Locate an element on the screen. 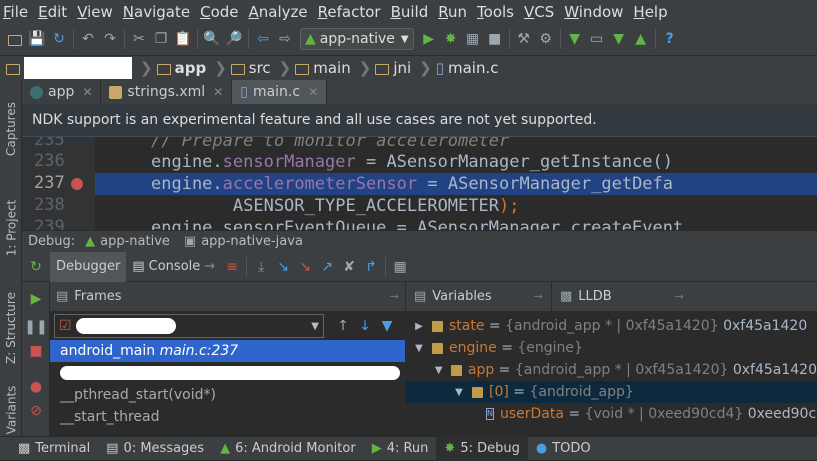 The width and height of the screenshot is (817, 461). save-all-icon: 💾 is located at coordinates (37, 39).